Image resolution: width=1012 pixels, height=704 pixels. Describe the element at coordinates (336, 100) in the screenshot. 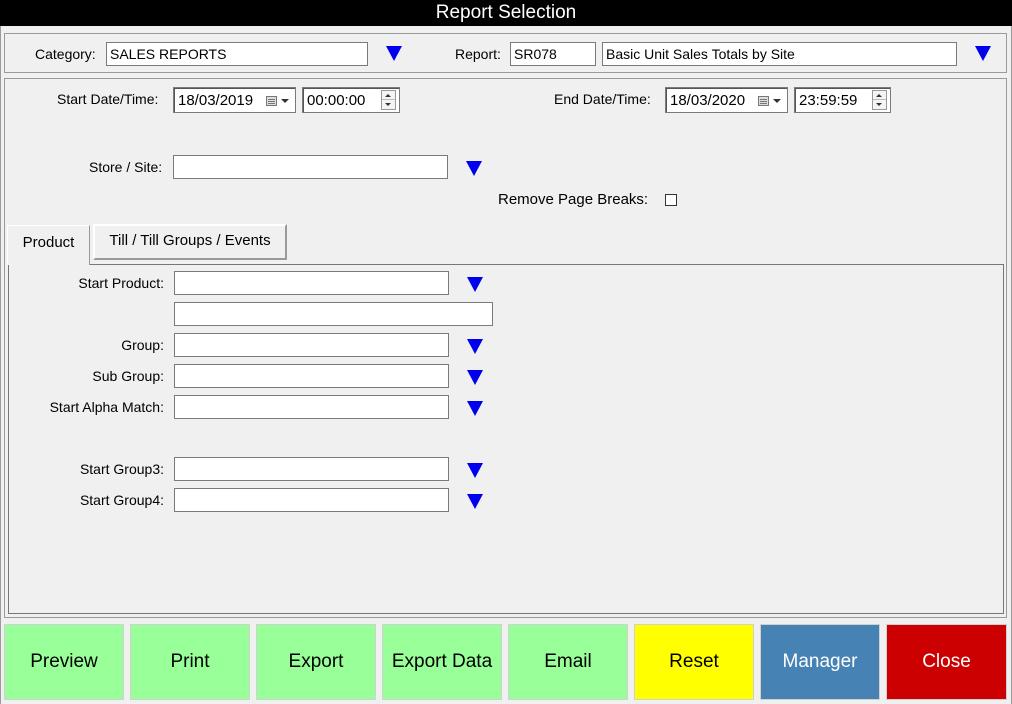

I see `start-time-value: 00:00:00` at that location.